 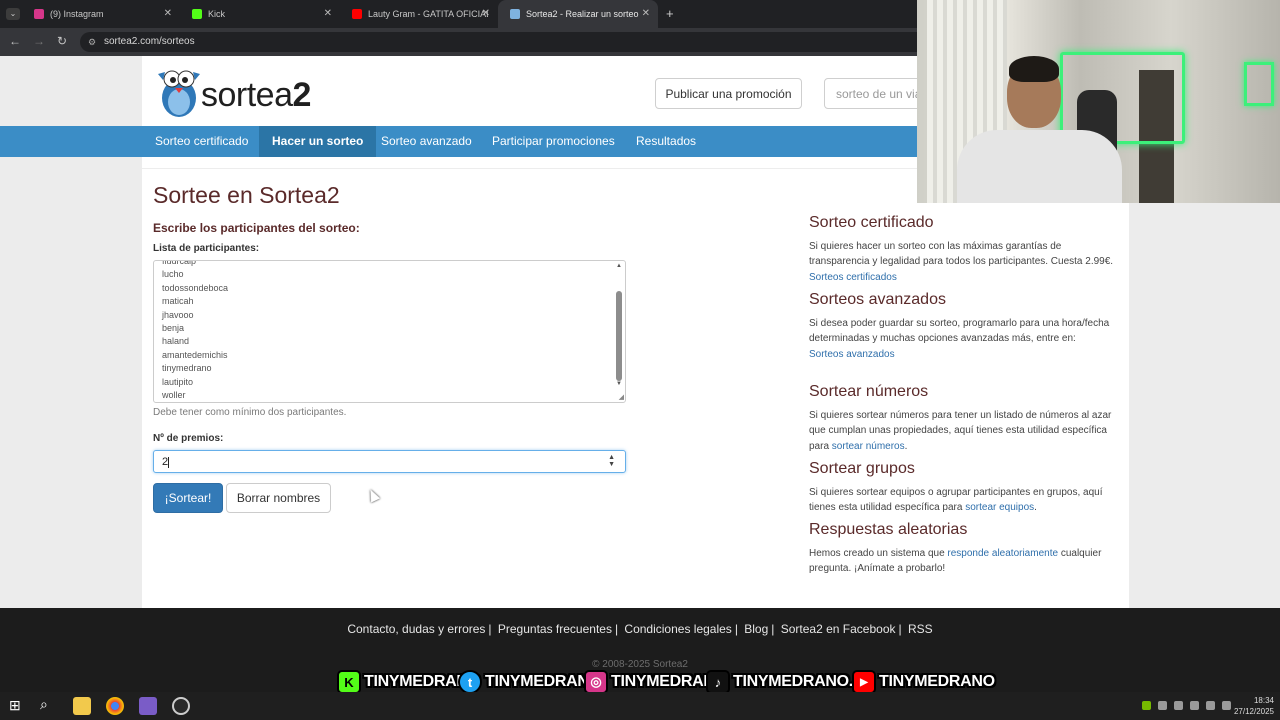 What do you see at coordinates (582, 14) in the screenshot?
I see `tab-title: Sortea2 - Realizar un sorteo` at bounding box center [582, 14].